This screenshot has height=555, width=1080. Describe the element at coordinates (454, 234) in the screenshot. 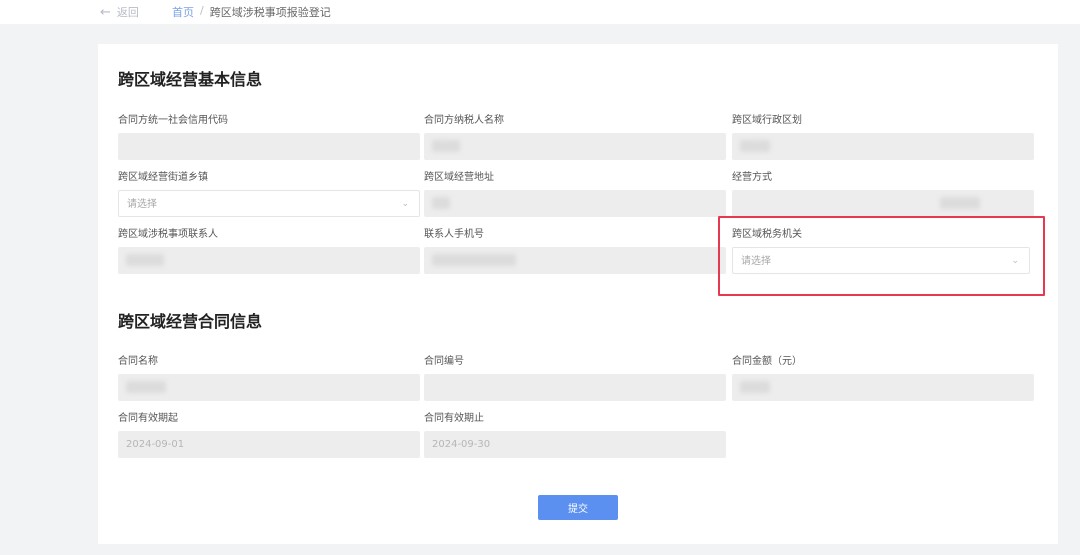

I see `field-label: 联系人手机号` at that location.